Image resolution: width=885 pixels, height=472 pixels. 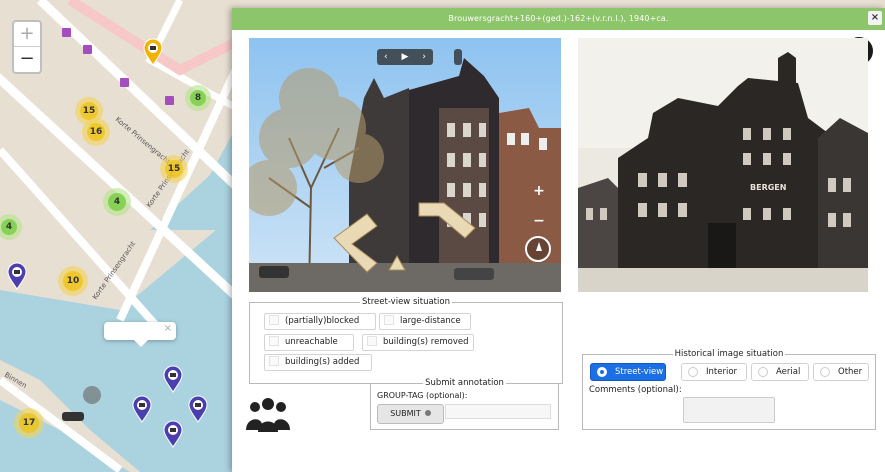 What do you see at coordinates (425, 321) in the screenshot?
I see `checkbox-large-distance: large-distance` at bounding box center [425, 321].